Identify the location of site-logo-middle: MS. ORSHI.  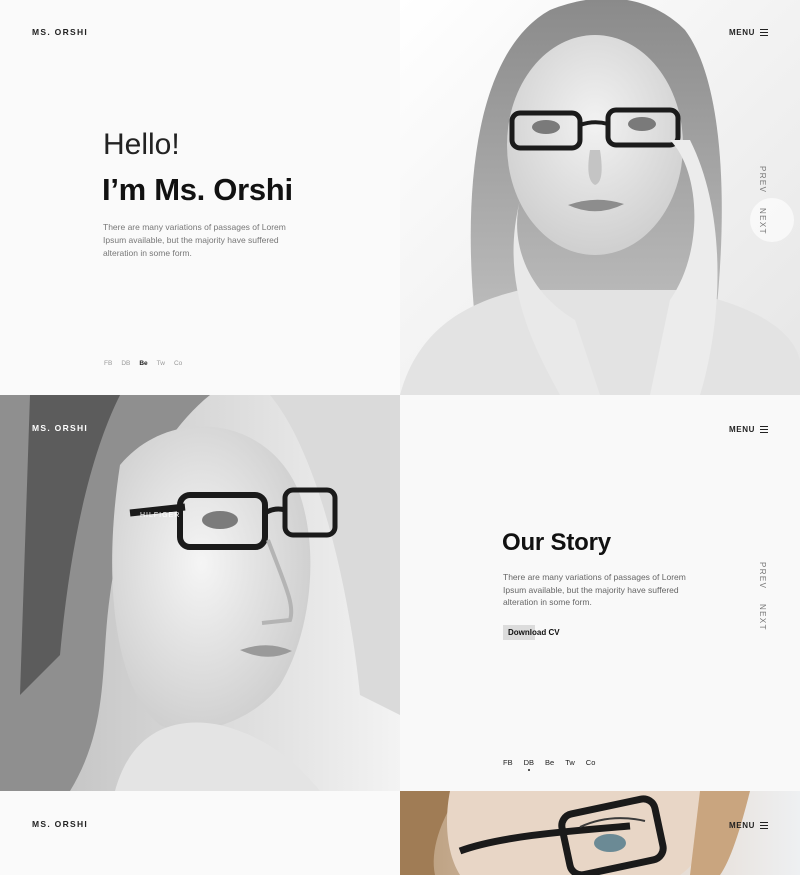
(60, 428).